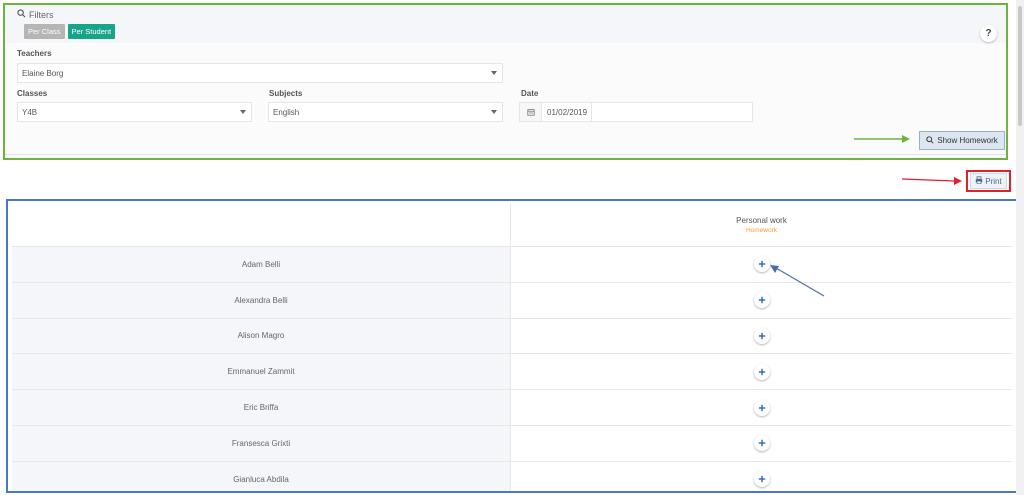 The height and width of the screenshot is (495, 1024). Describe the element at coordinates (30, 112) in the screenshot. I see `classes-select-value: Y4B` at that location.